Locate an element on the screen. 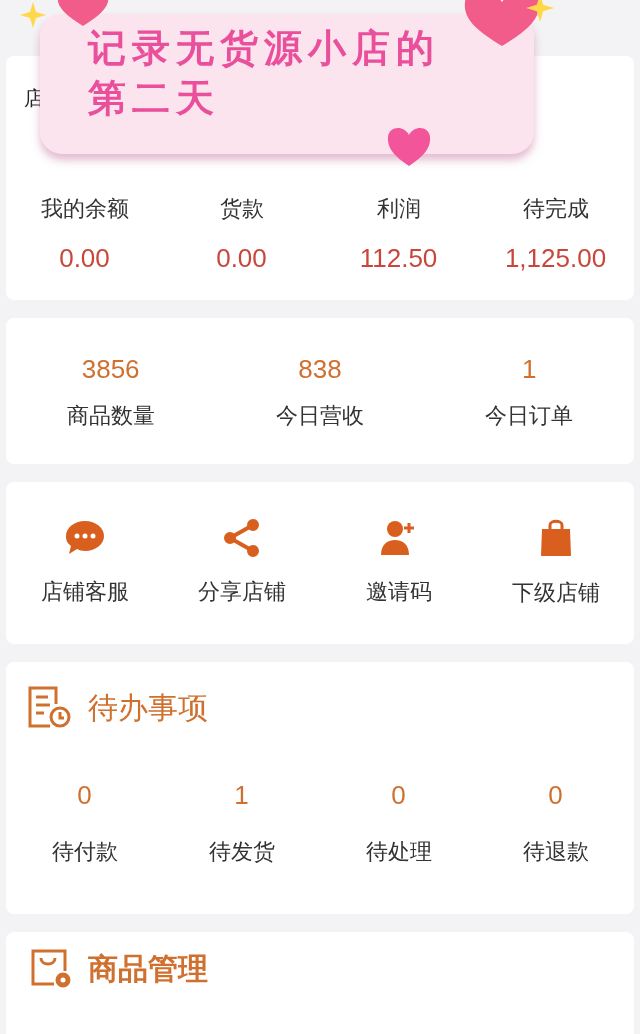 The width and height of the screenshot is (640, 1034). heart-icon is located at coordinates (409, 146).